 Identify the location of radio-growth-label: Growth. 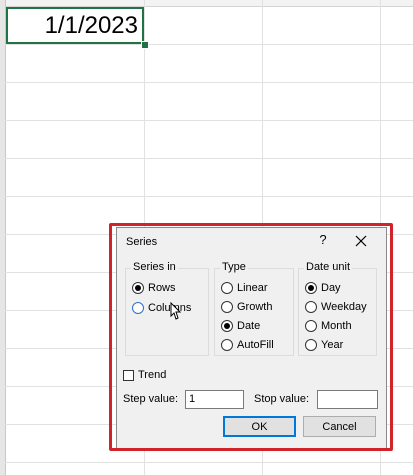
(255, 307).